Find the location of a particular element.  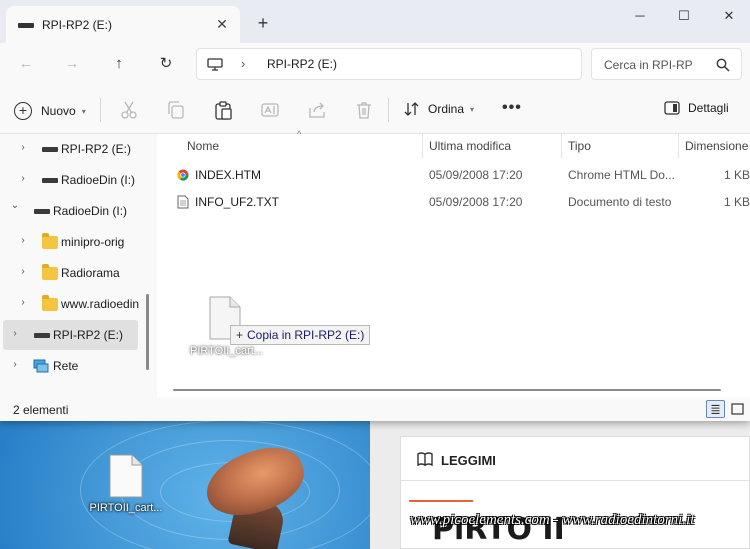

rename-icon is located at coordinates (270, 110).